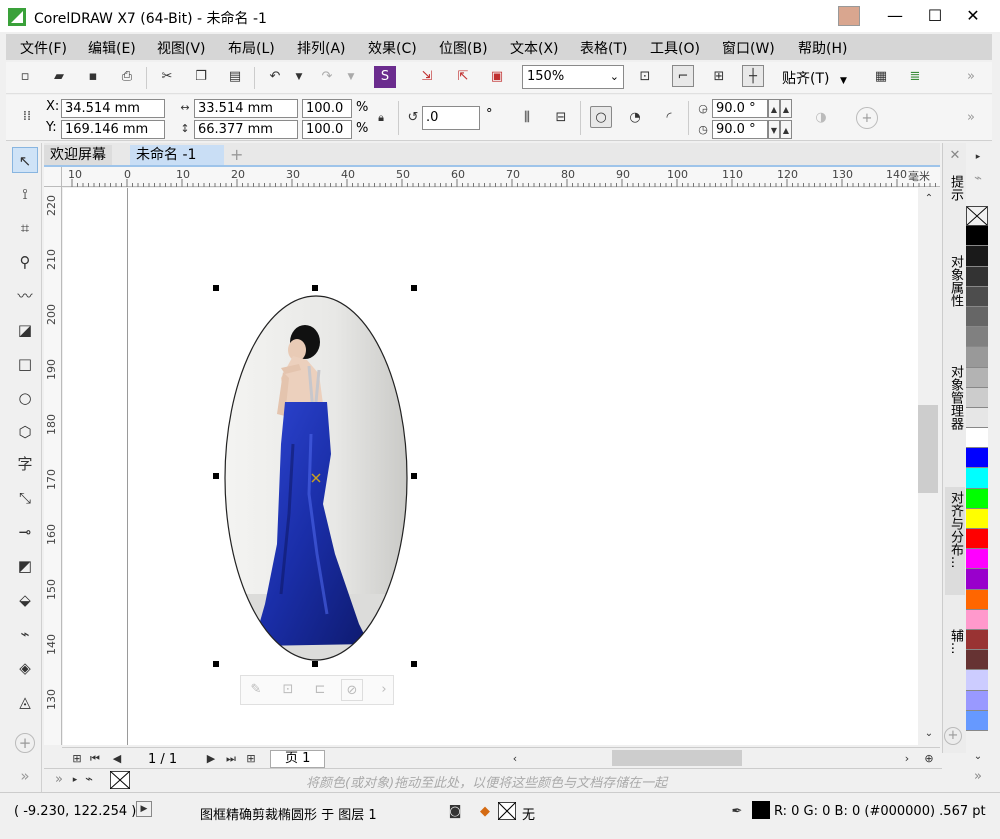 Image resolution: width=1000 pixels, height=839 pixels. Describe the element at coordinates (955, 199) in the screenshot. I see `docker-tab-hints: 提示` at that location.